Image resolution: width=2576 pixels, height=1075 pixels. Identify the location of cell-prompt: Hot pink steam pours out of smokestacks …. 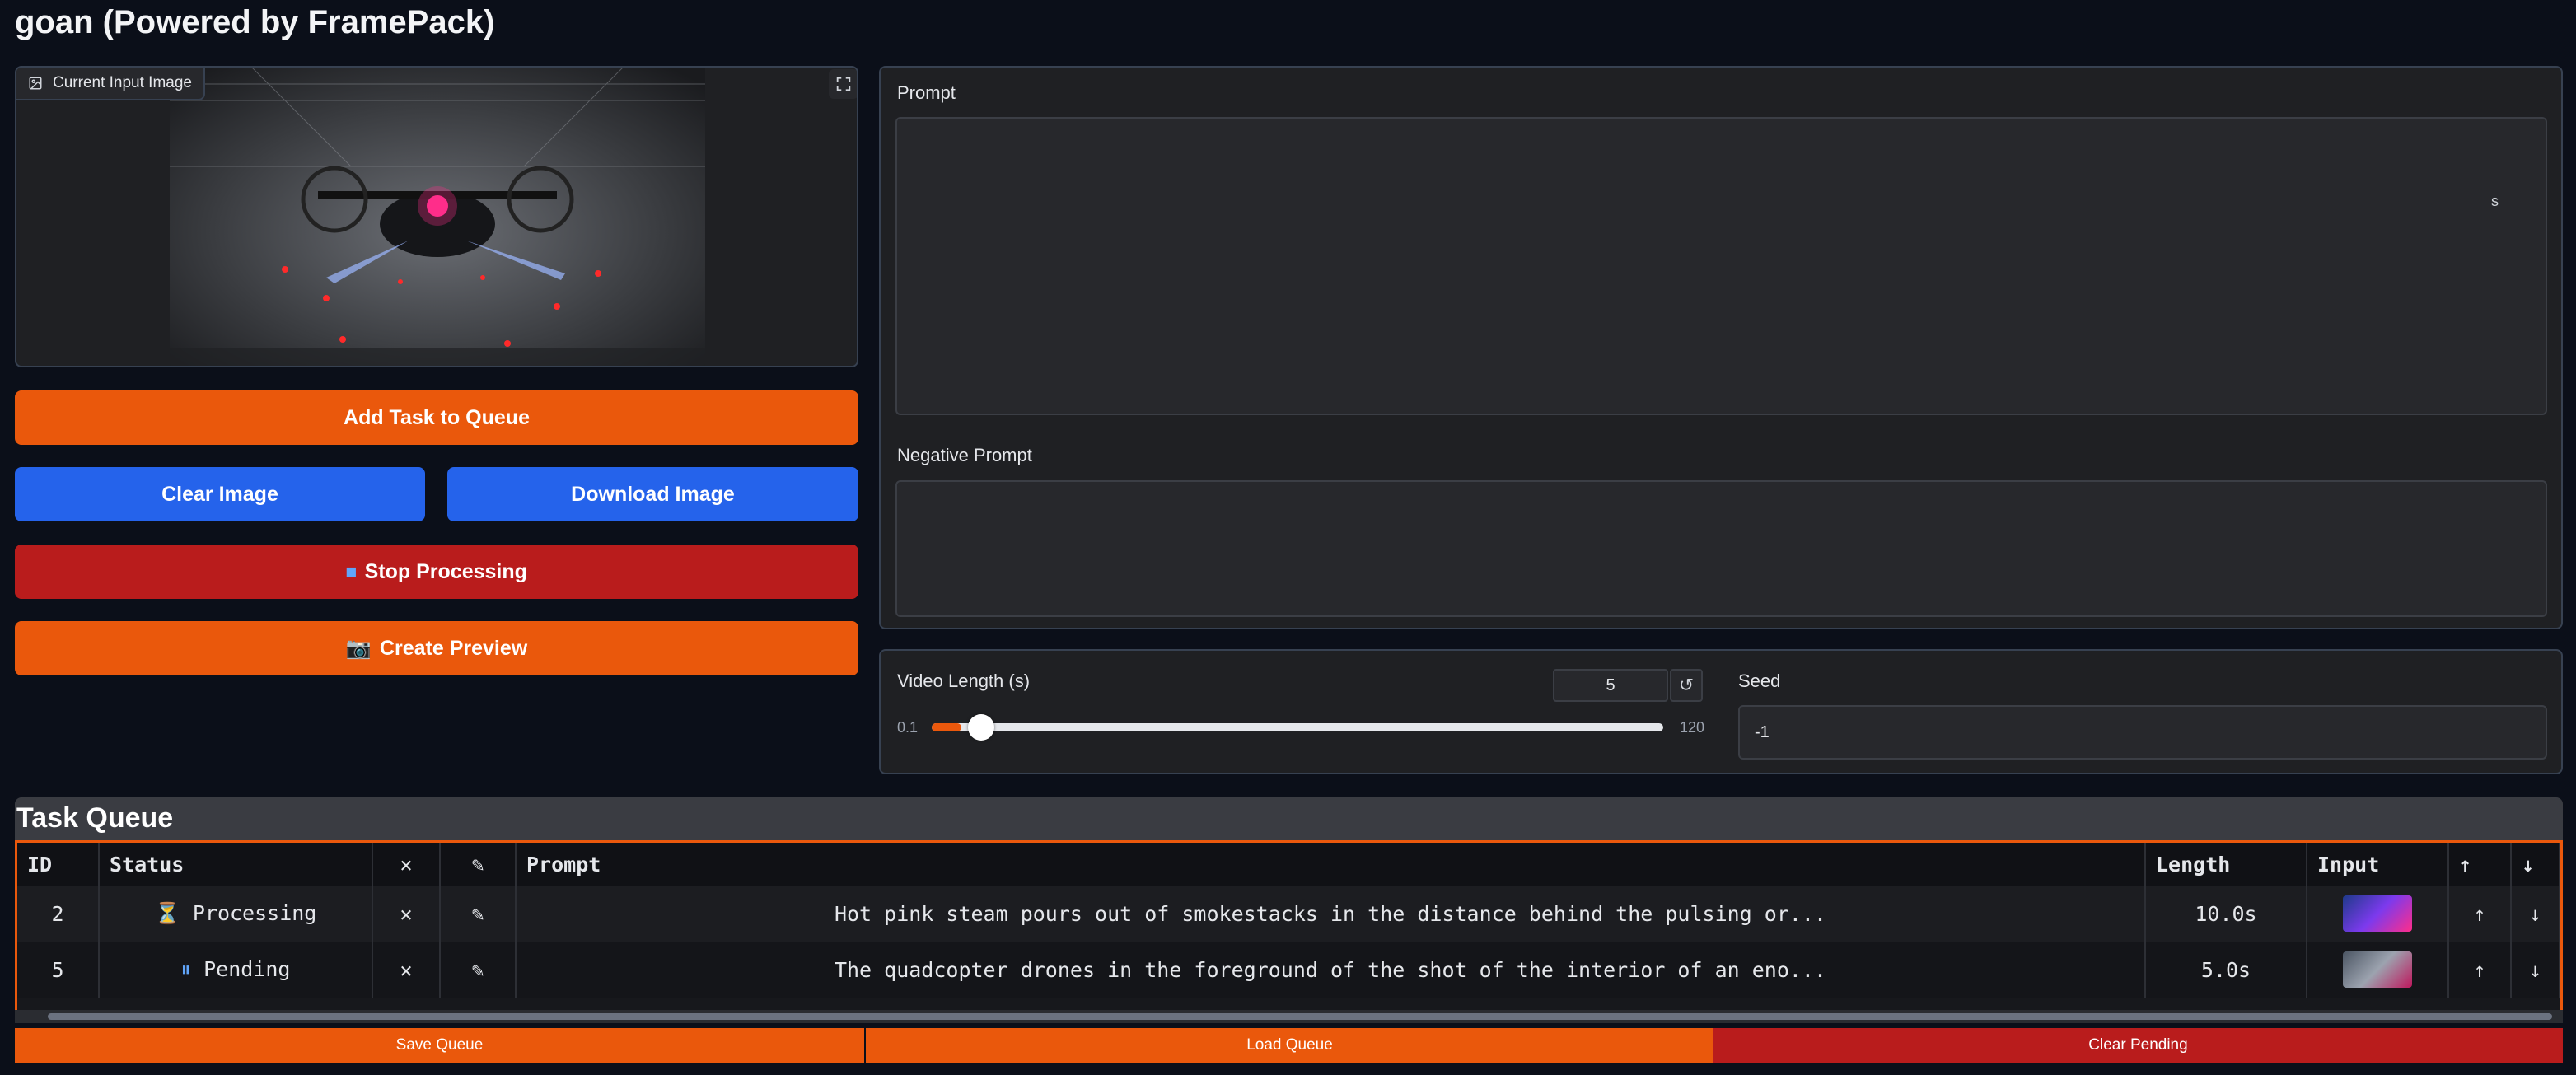
(1331, 914).